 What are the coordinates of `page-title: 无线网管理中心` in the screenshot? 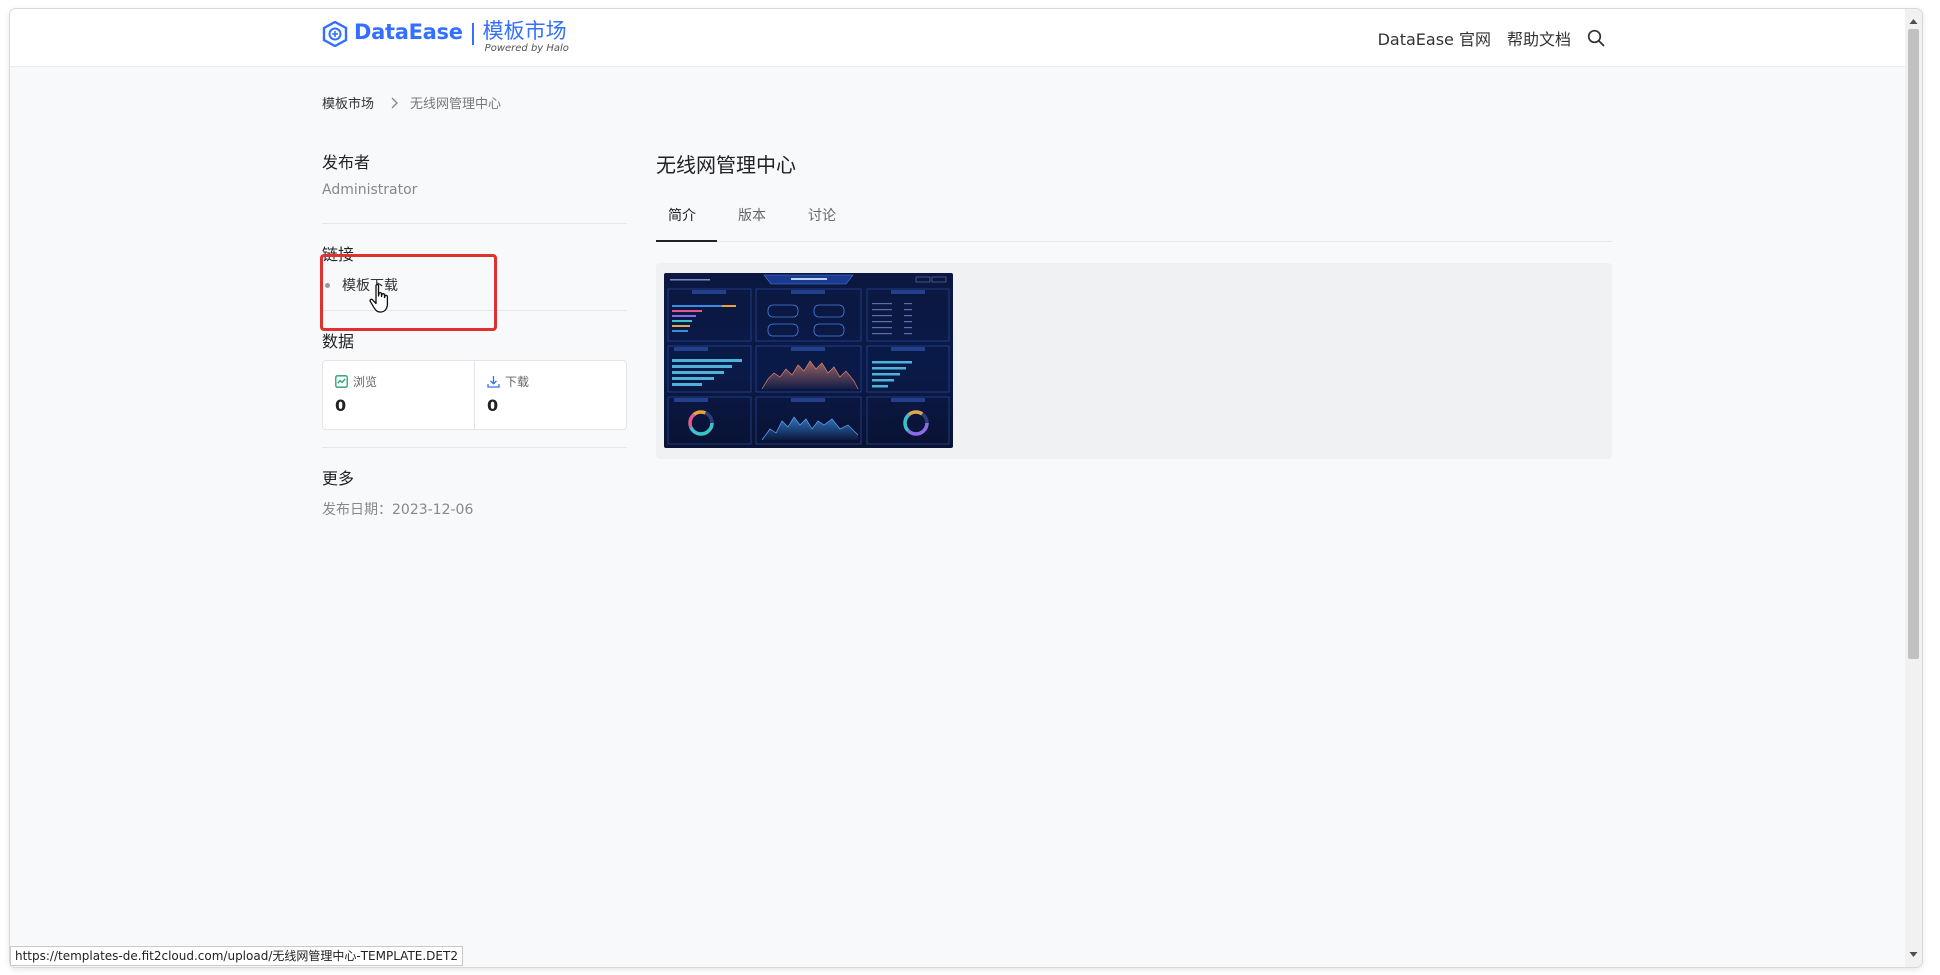 It's located at (726, 165).